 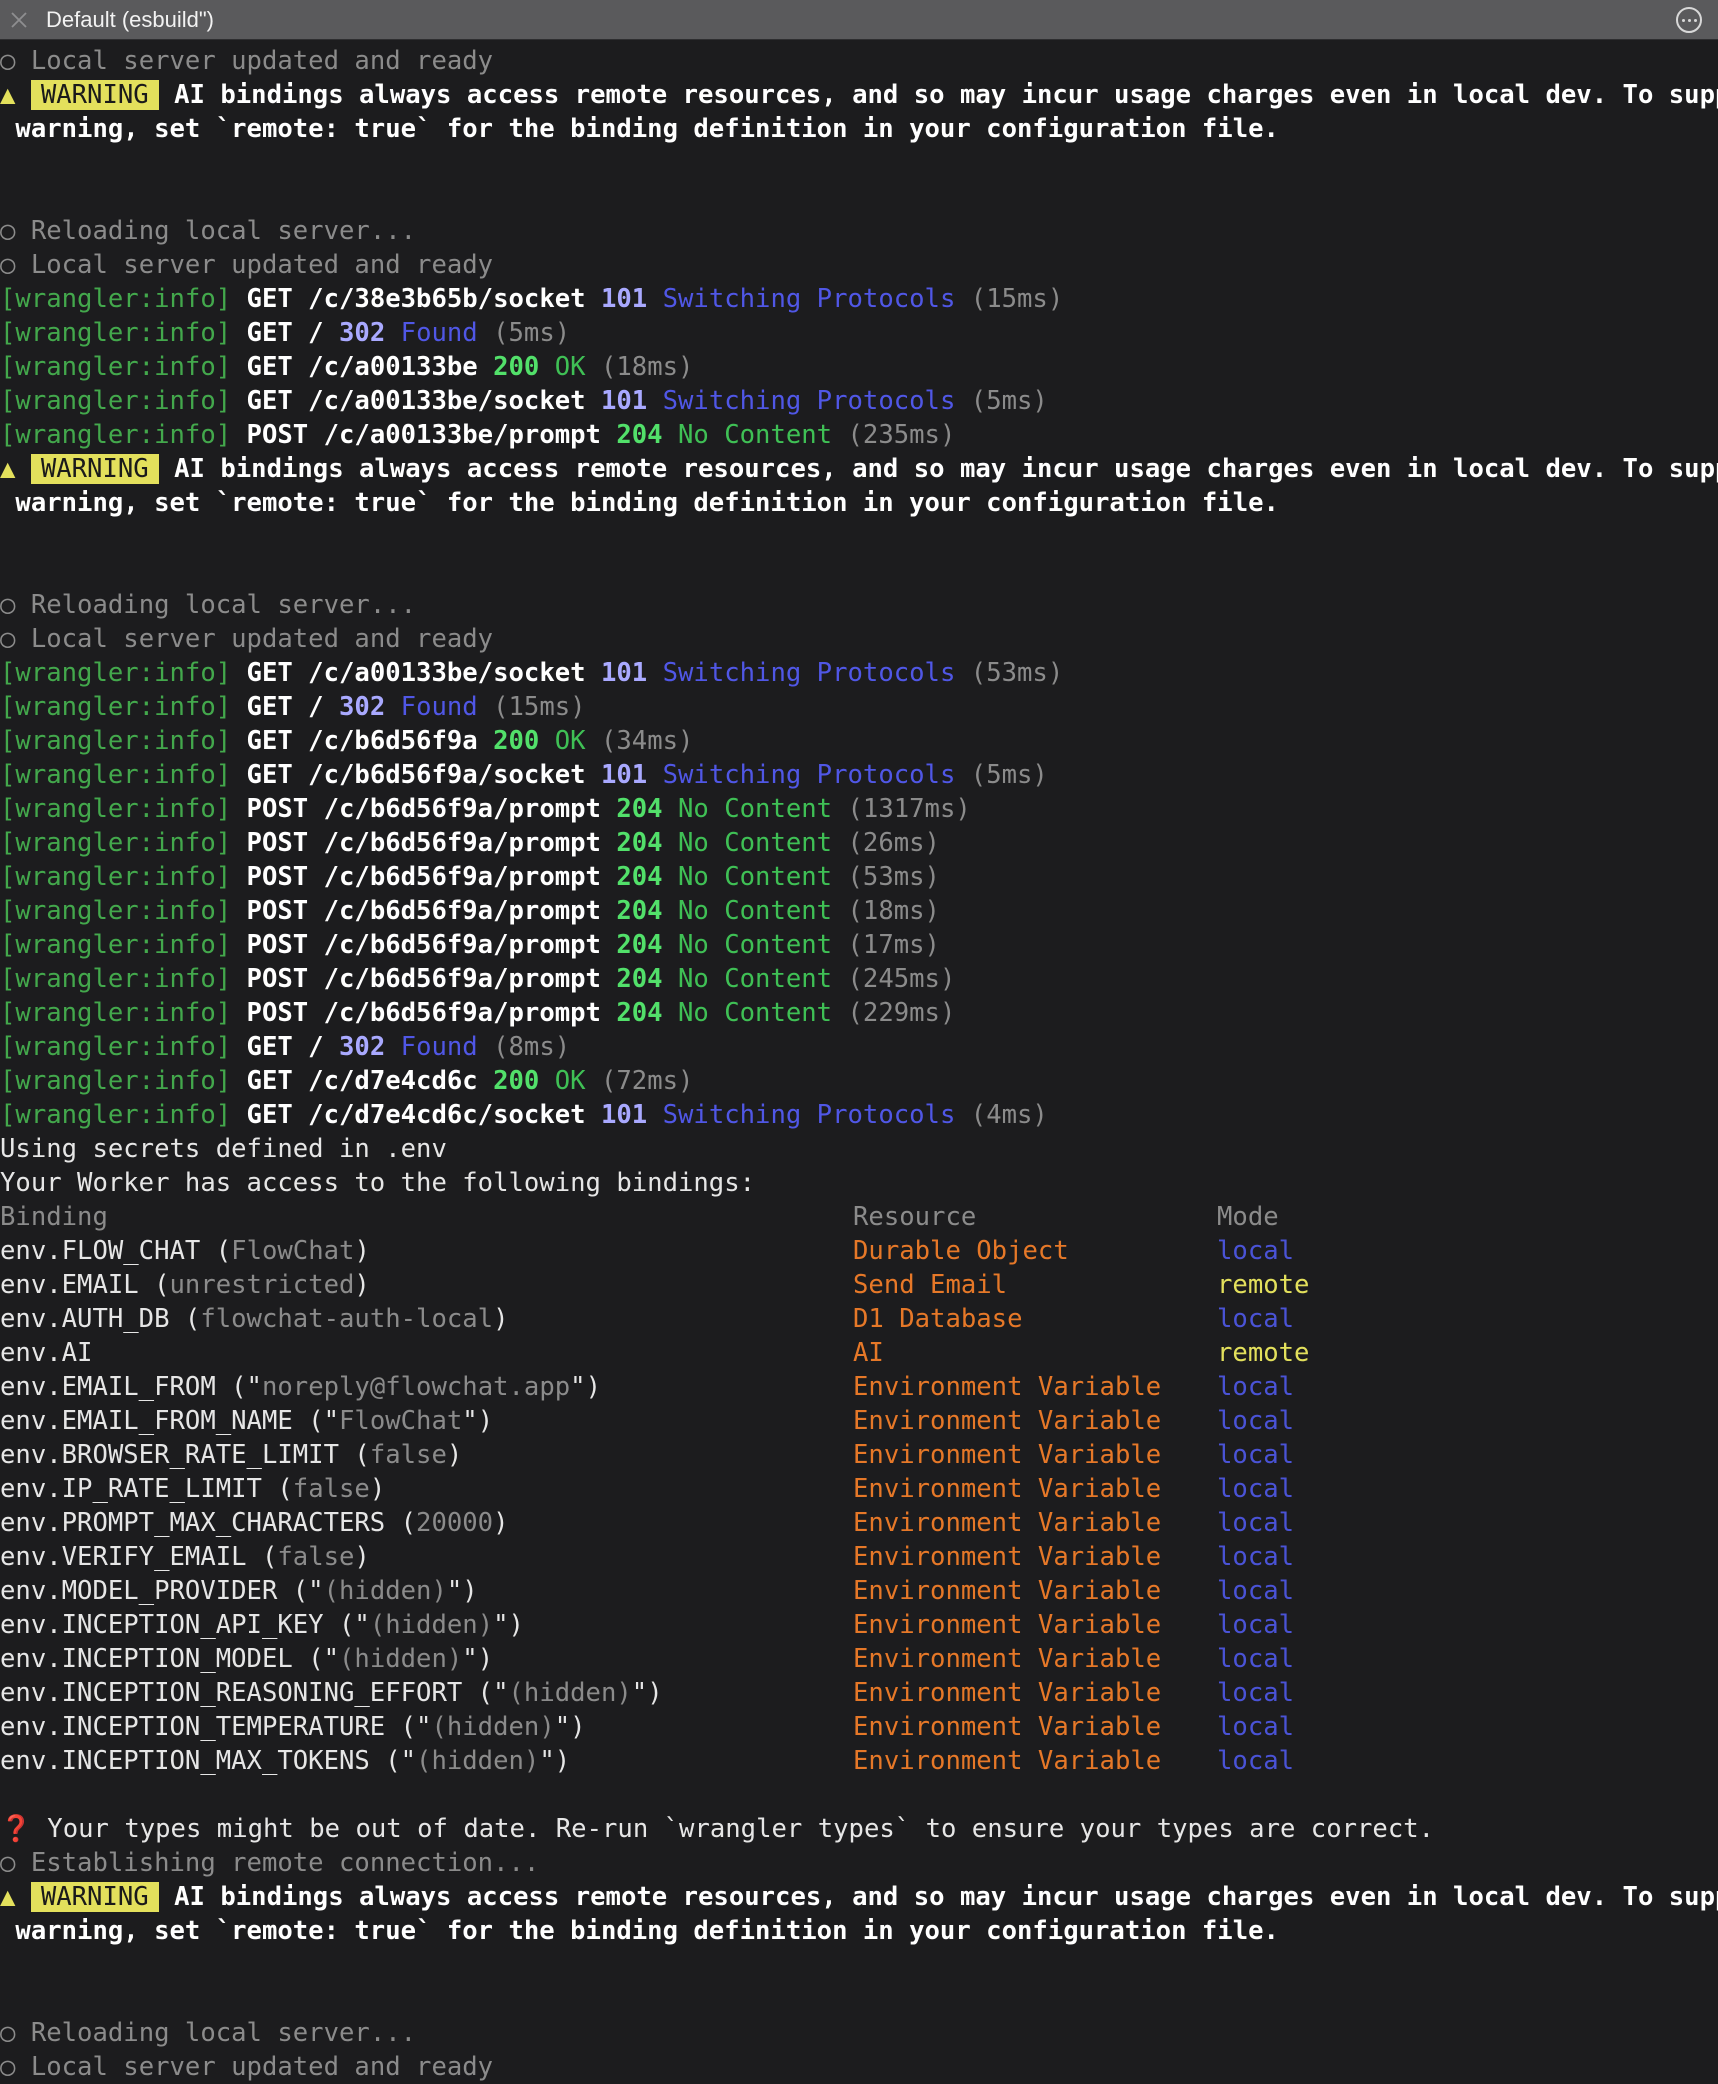 I want to click on status-text: Switching Protocols, so click(x=801, y=775).